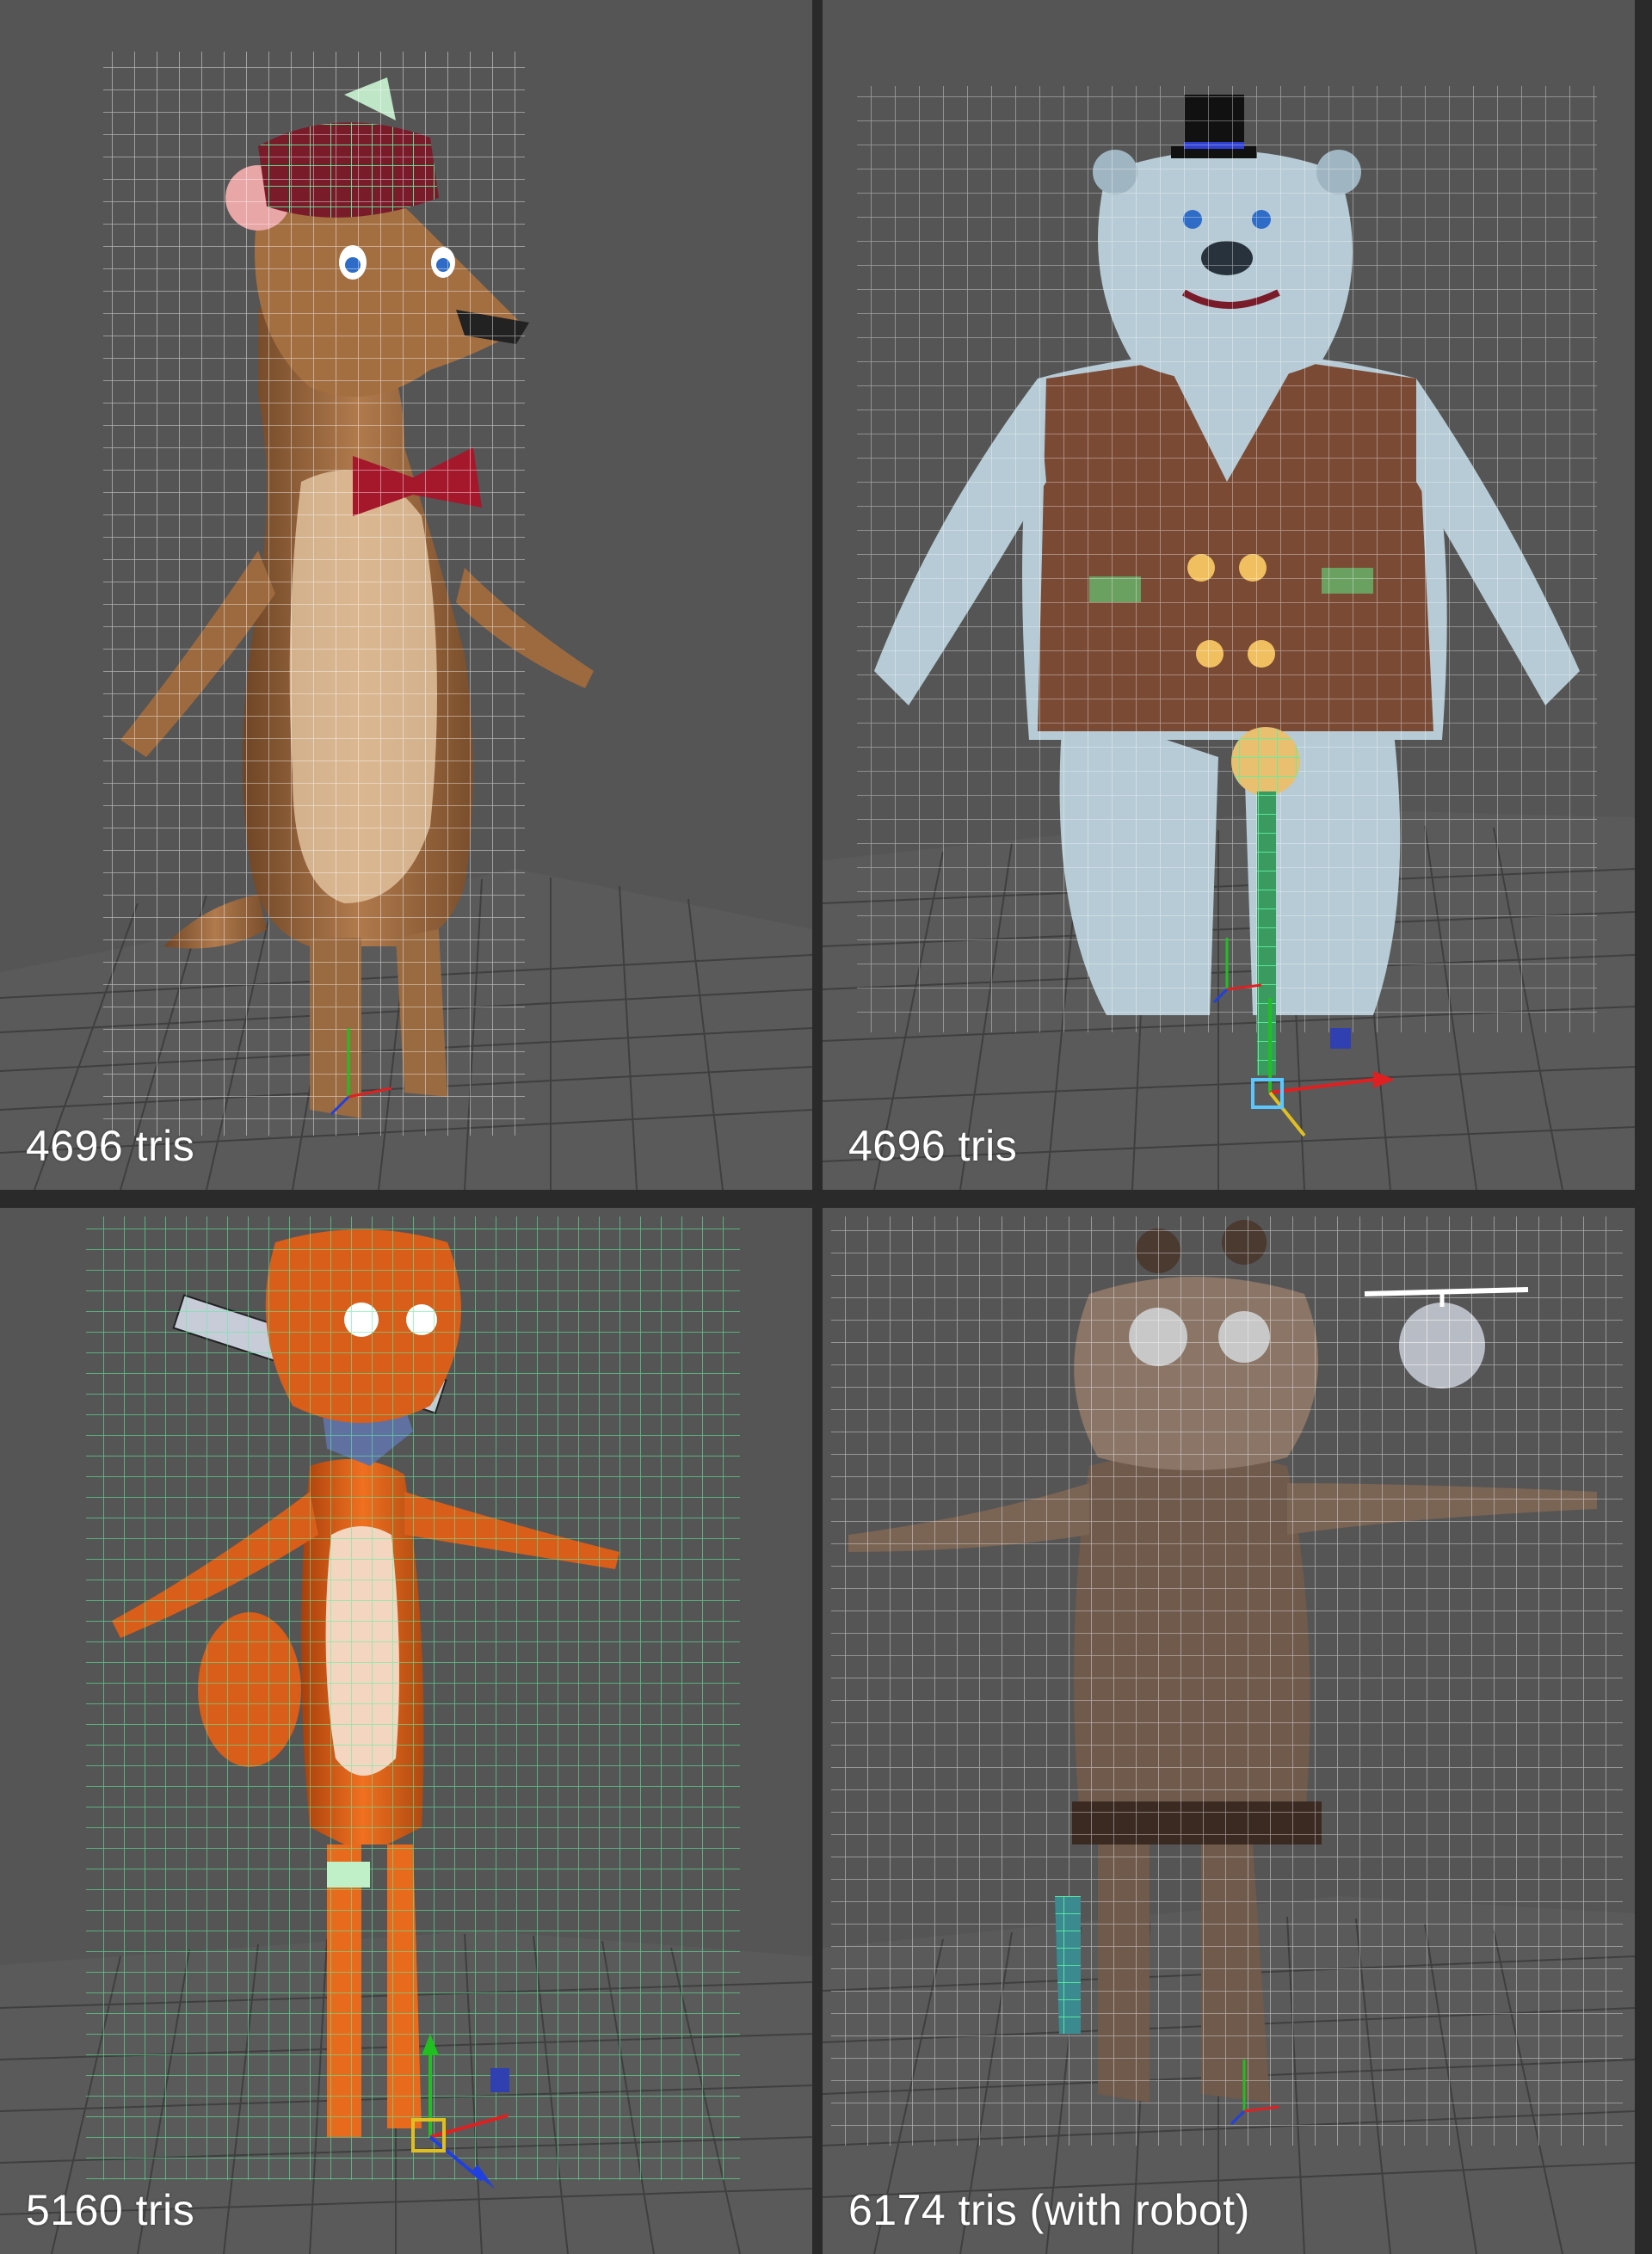 Image resolution: width=1652 pixels, height=2254 pixels. Describe the element at coordinates (1049, 2210) in the screenshot. I see `triangle-count-label: 6174 tris (with robot)` at that location.